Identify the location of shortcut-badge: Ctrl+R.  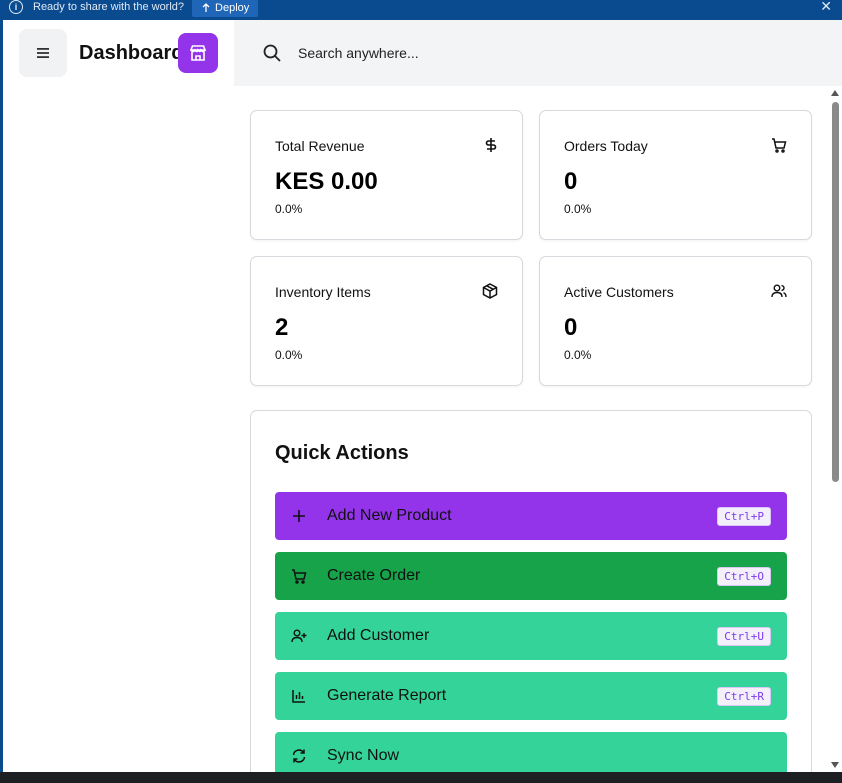
(744, 696).